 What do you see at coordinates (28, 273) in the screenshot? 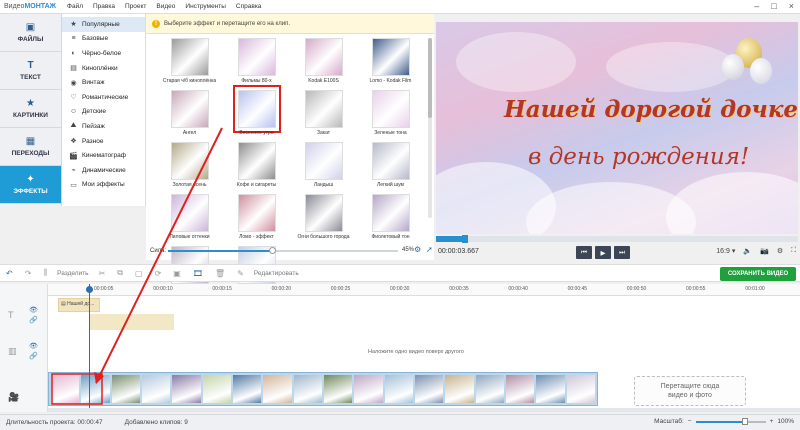
I see `redo-icon: ↷` at bounding box center [28, 273].